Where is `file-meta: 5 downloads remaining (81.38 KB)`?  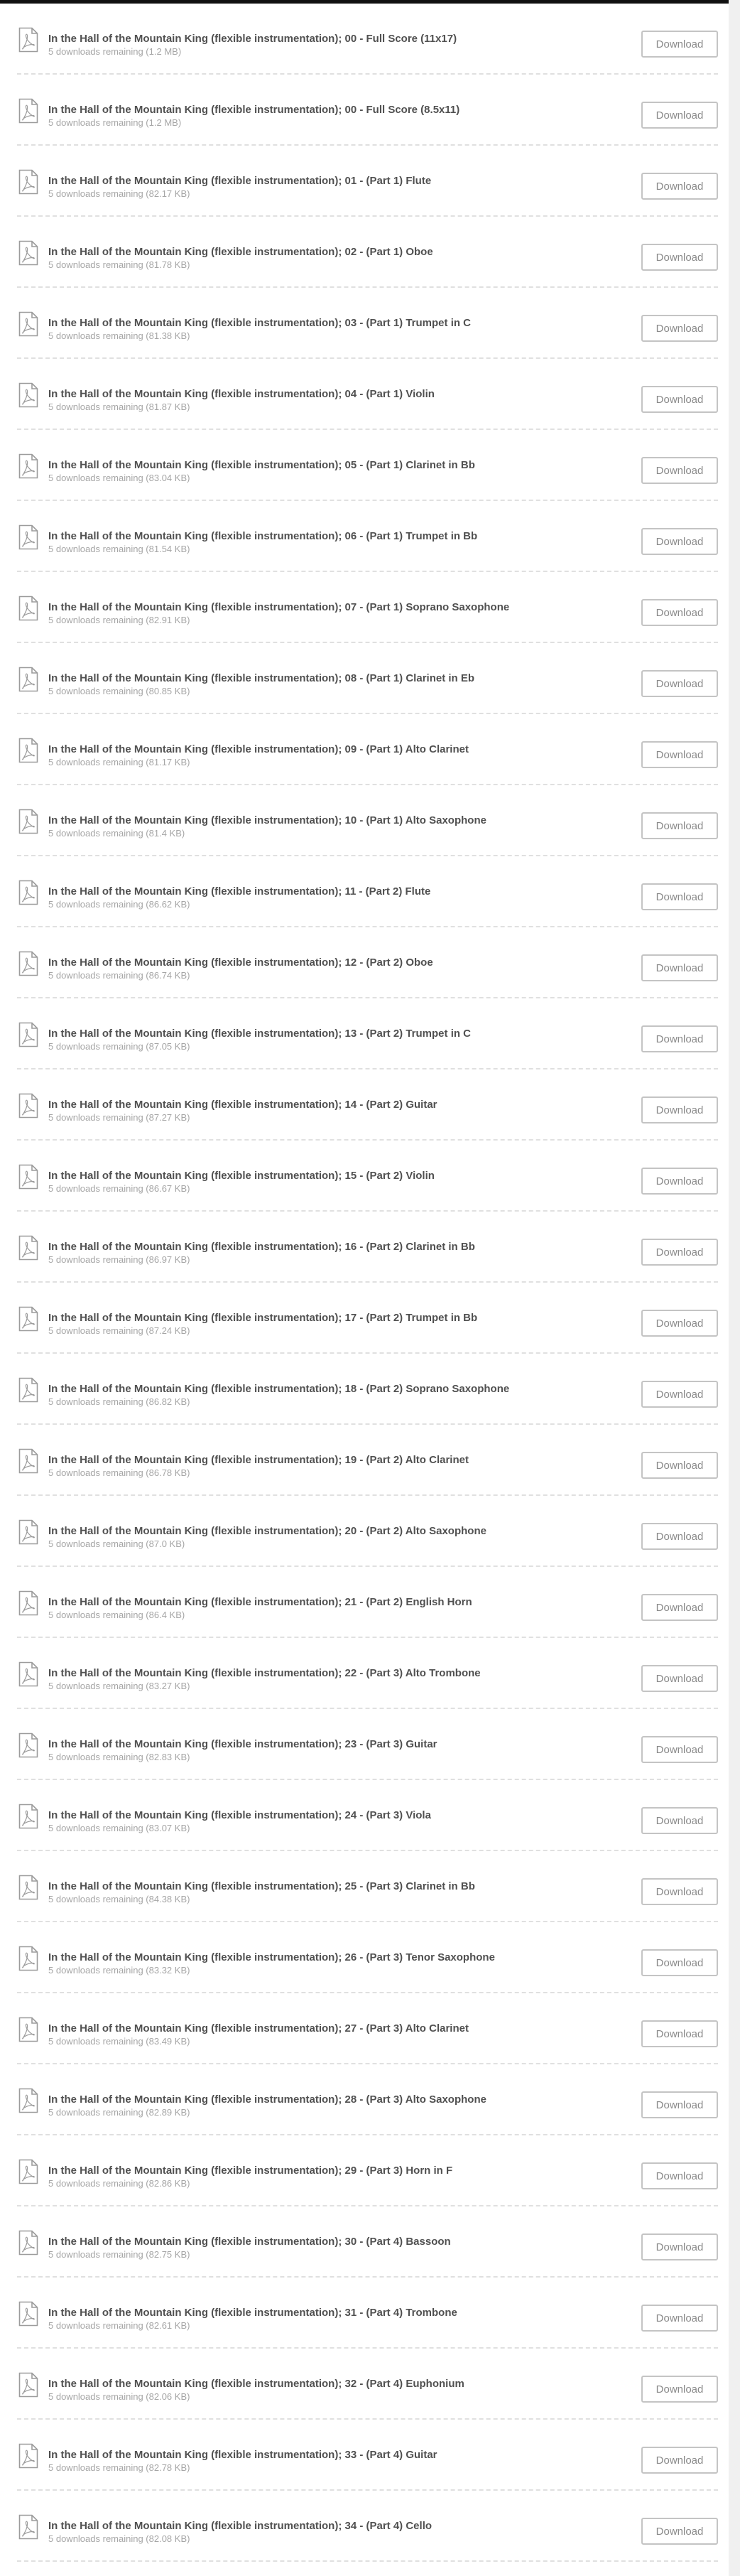 file-meta: 5 downloads remaining (81.38 KB) is located at coordinates (119, 335).